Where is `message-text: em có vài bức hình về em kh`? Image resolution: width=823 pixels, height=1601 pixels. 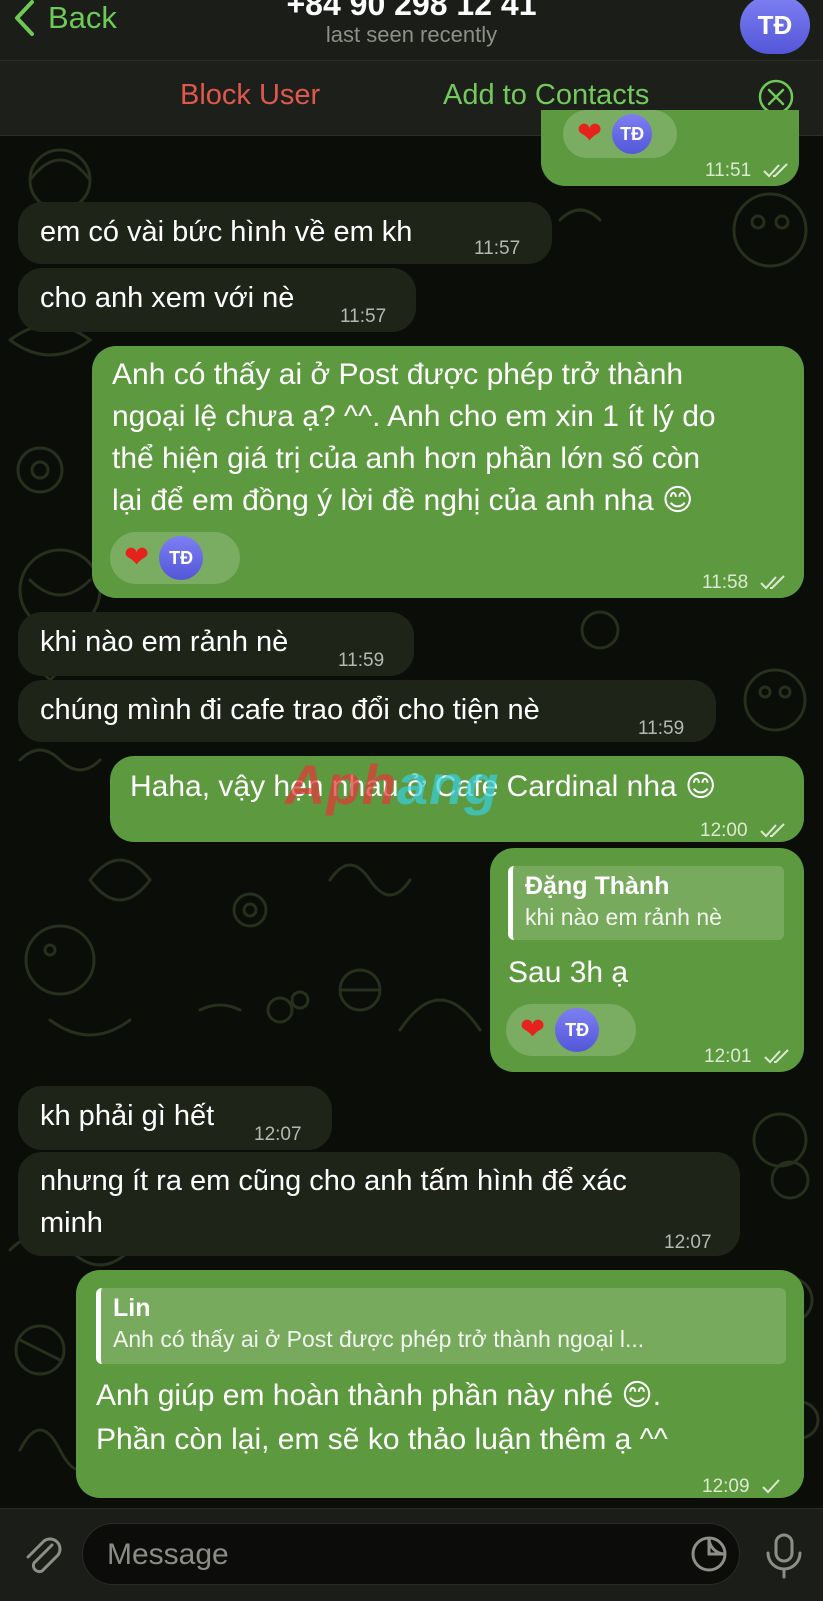
message-text: em có vài bức hình về em kh is located at coordinates (226, 232).